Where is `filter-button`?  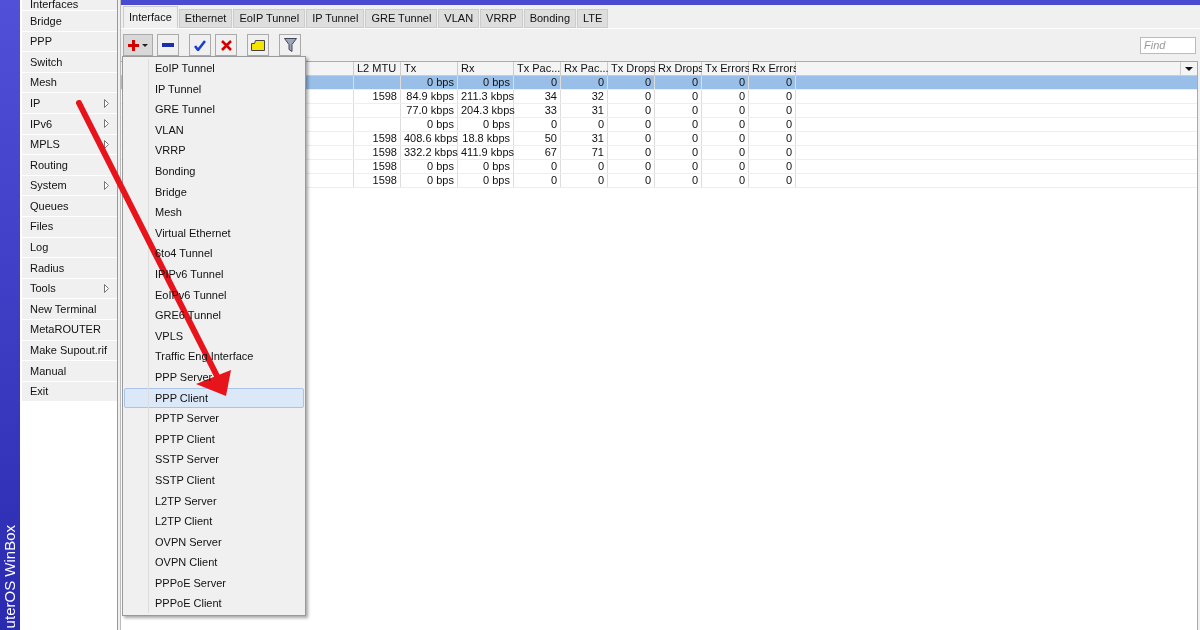
filter-button is located at coordinates (290, 45).